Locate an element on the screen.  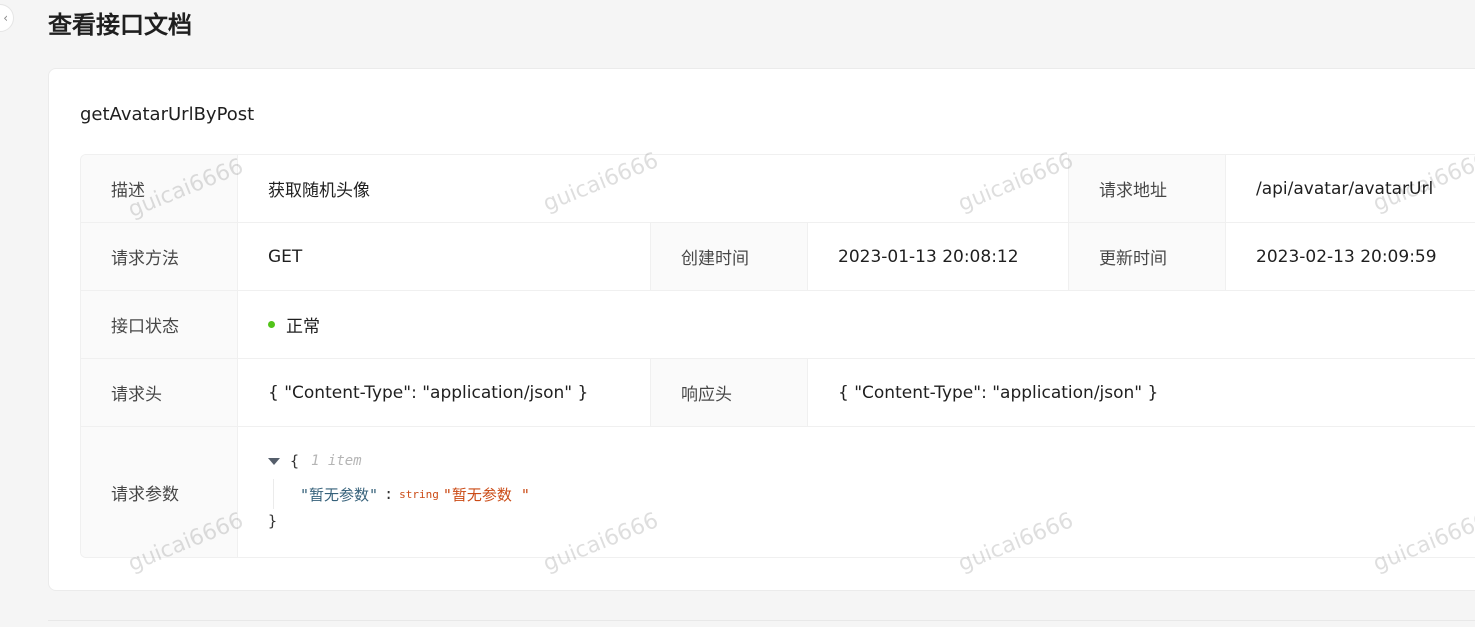
response-header-value: { "Content-Type": "application/json" } is located at coordinates (998, 392).